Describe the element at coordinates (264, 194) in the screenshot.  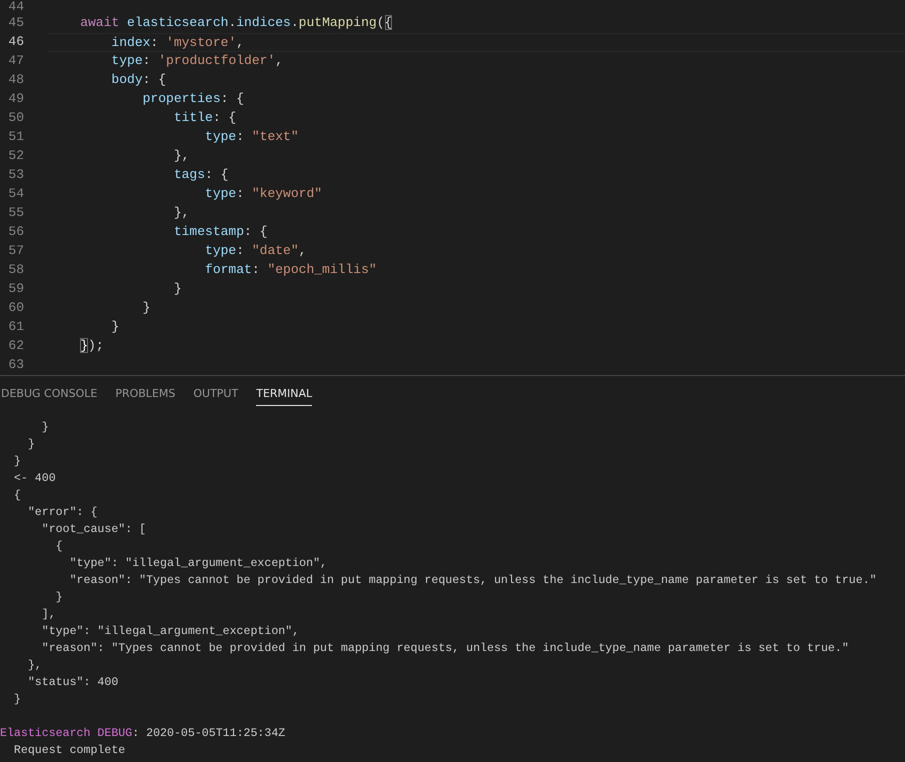
I see `code-line: type: "keyword"` at that location.